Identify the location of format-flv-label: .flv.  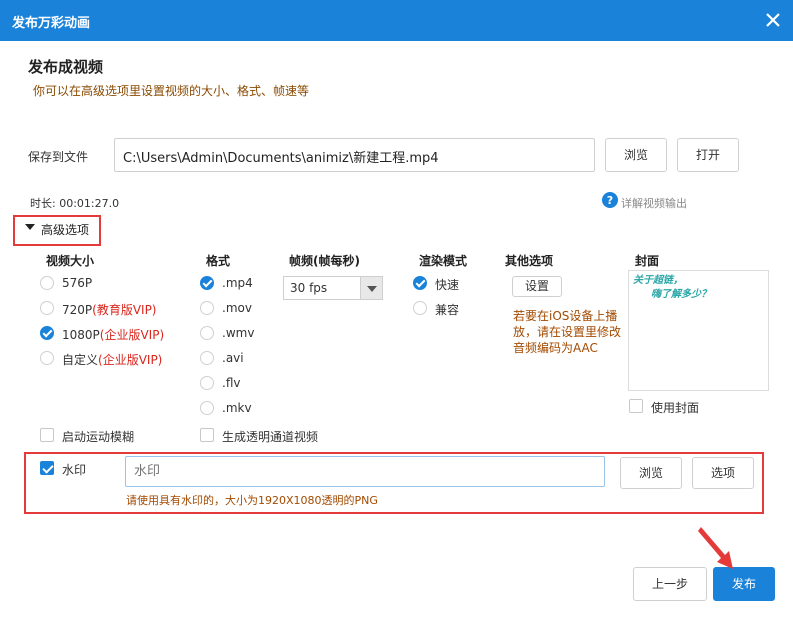
(231, 383).